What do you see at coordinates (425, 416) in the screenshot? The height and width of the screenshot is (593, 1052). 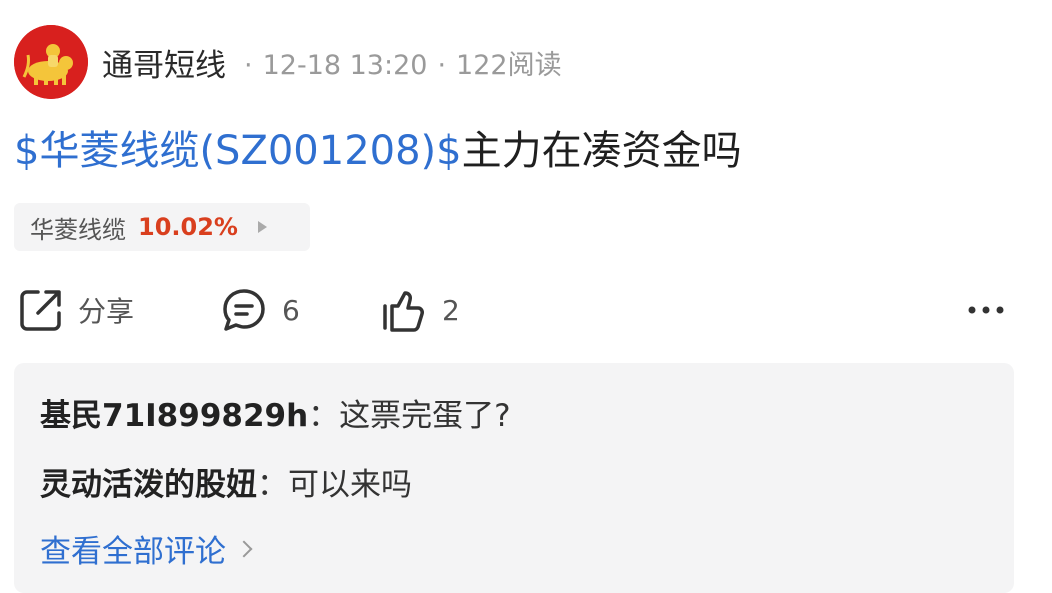 I see `comment-text: 这票完蛋了?` at bounding box center [425, 416].